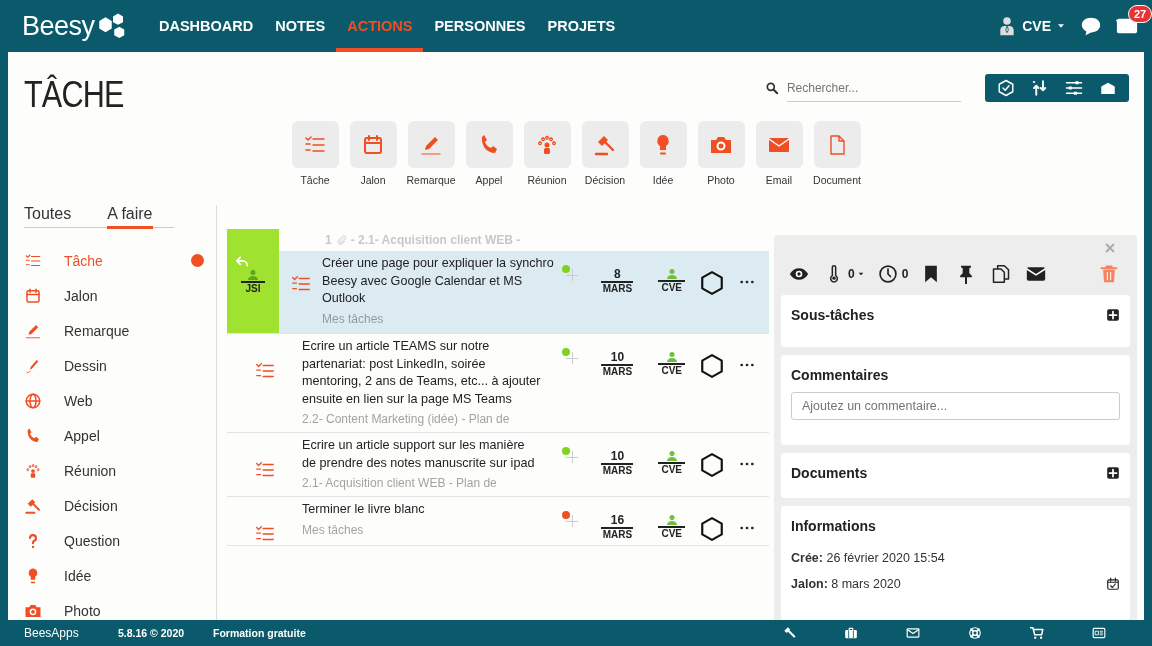 Image resolution: width=1152 pixels, height=646 pixels. I want to click on temperature-button: 0, so click(844, 274).